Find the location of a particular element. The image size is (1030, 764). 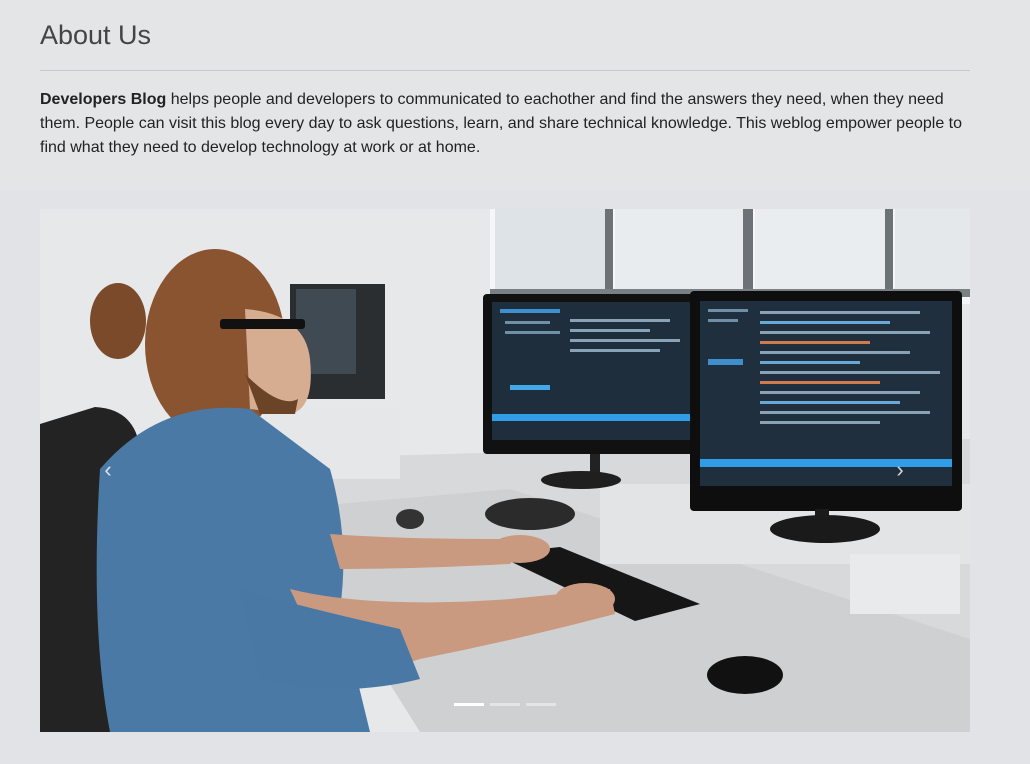

brand-name: Developers Blog is located at coordinates (103, 99).